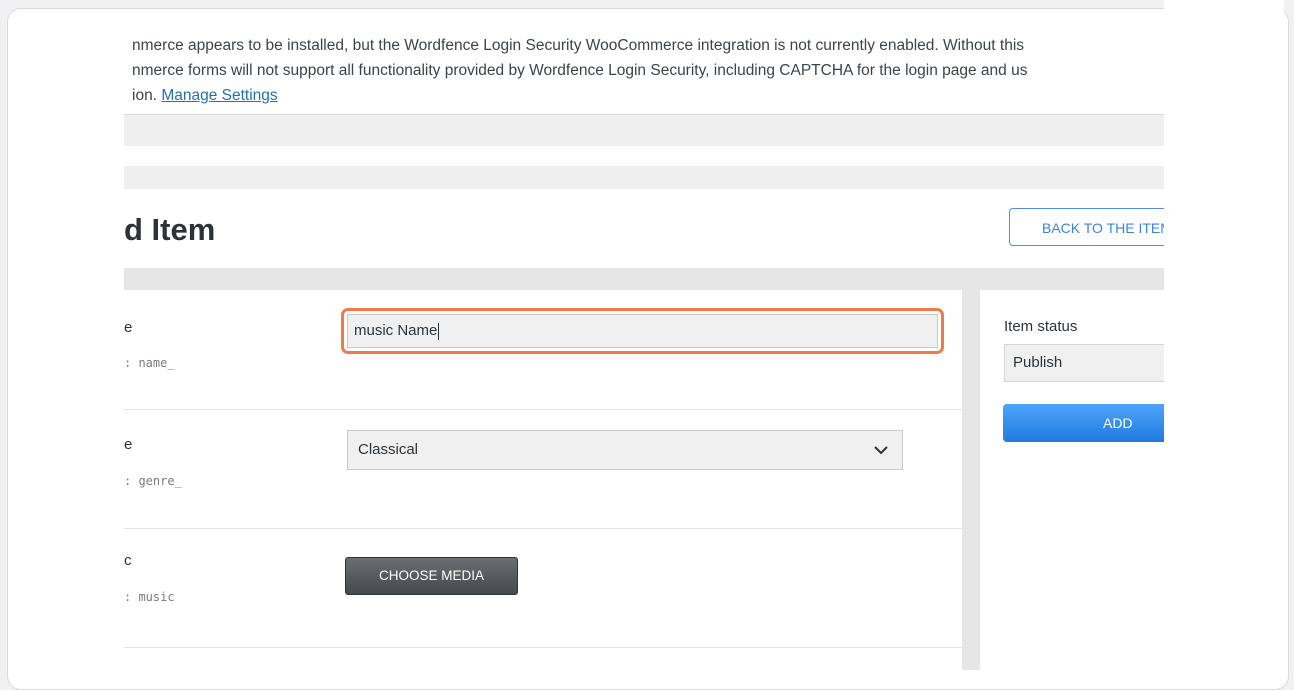  What do you see at coordinates (644, 279) in the screenshot?
I see `content-header-strip` at bounding box center [644, 279].